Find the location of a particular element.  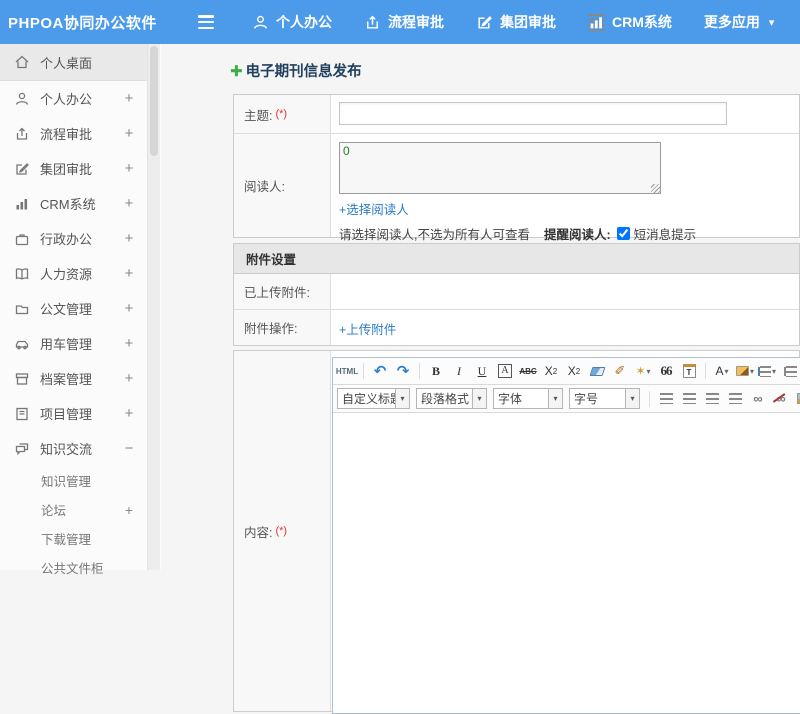

sidebar-item-group-approval: 集团审批 + is located at coordinates (73, 168).